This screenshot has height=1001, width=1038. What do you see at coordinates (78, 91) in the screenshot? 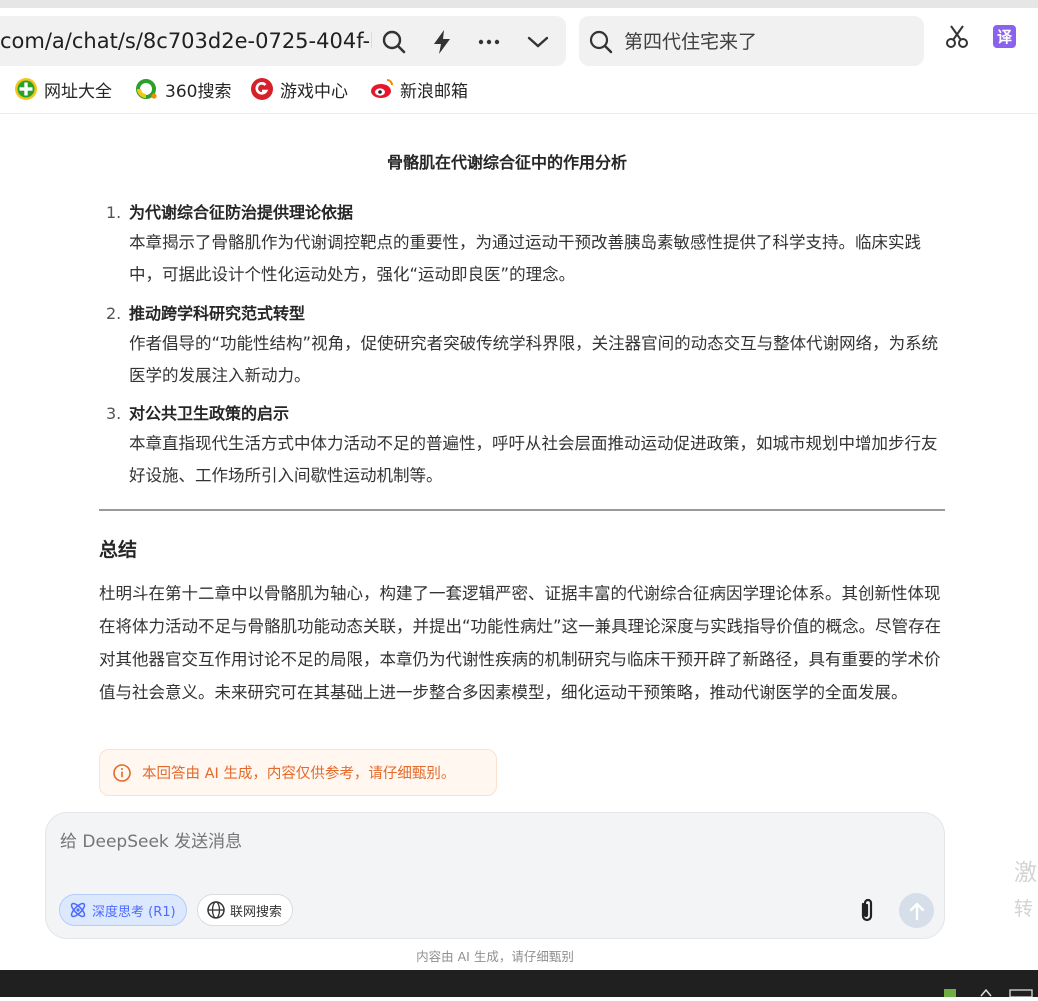
I see `bookmark-label: 网址大全` at bounding box center [78, 91].